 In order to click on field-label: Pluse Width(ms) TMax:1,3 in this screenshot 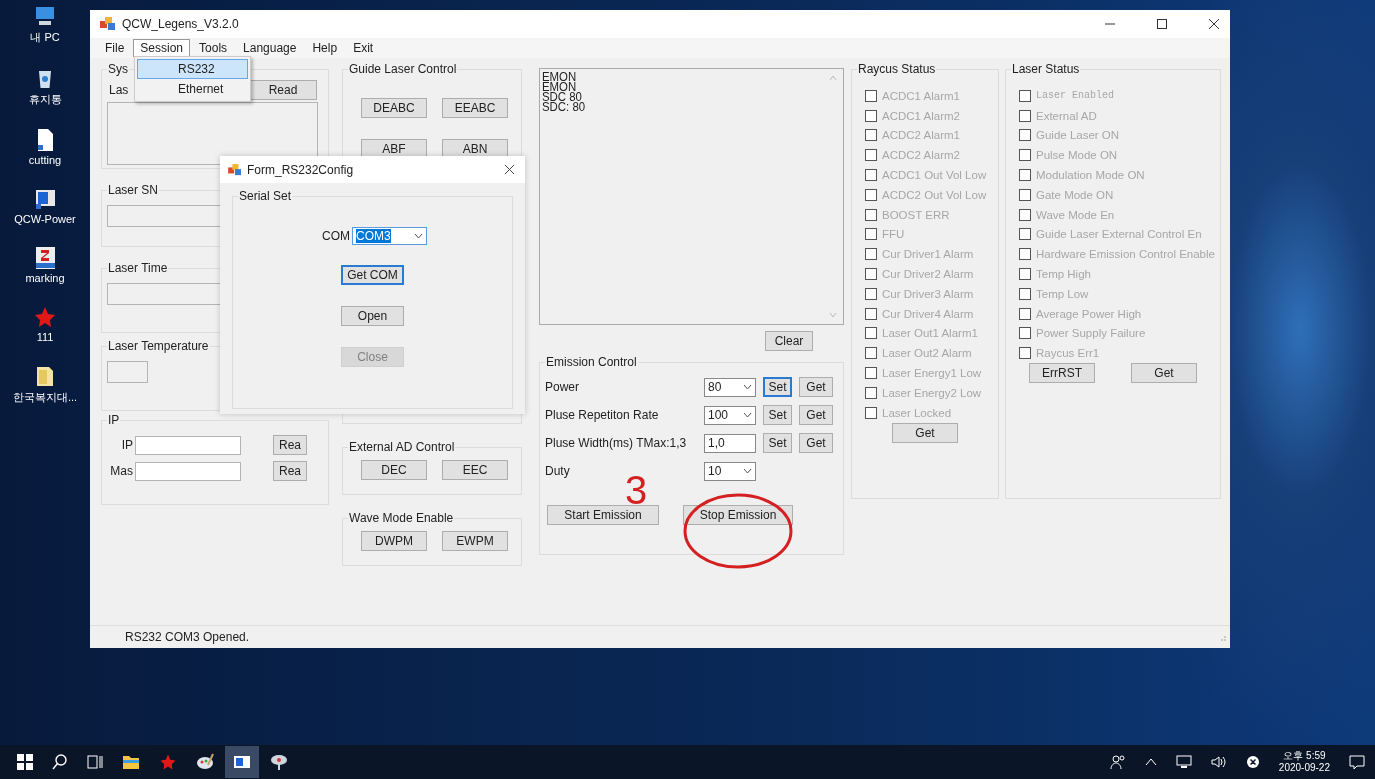, I will do `click(616, 443)`.